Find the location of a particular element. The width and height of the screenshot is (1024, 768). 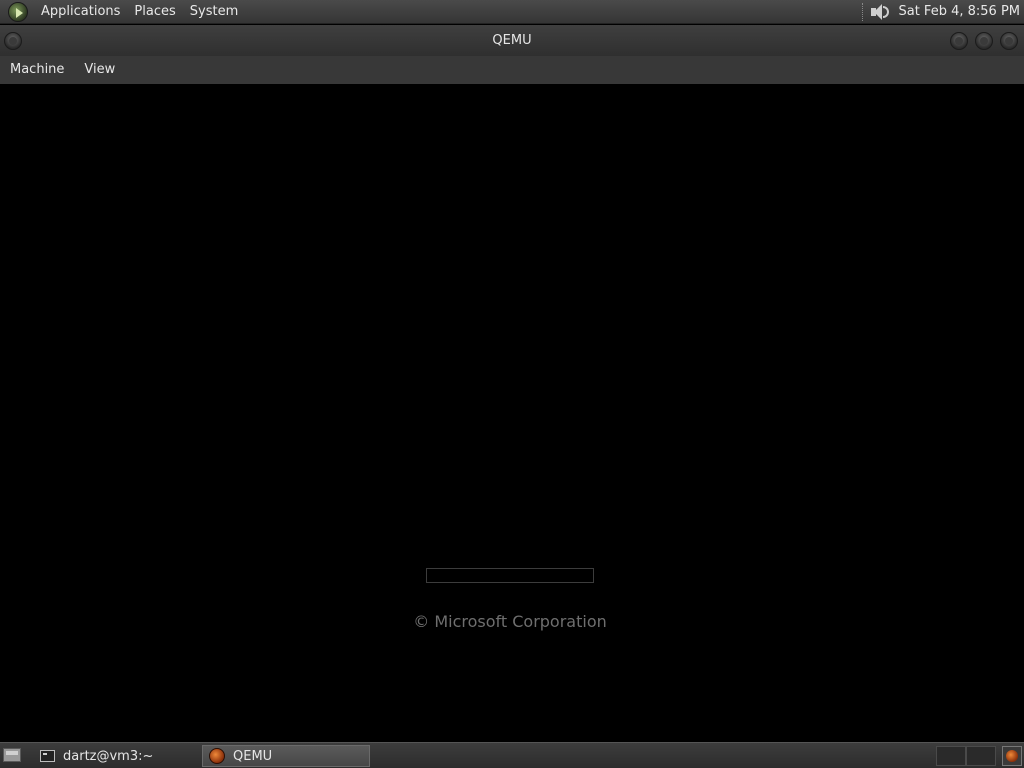

window-menu-button is located at coordinates (13, 41).